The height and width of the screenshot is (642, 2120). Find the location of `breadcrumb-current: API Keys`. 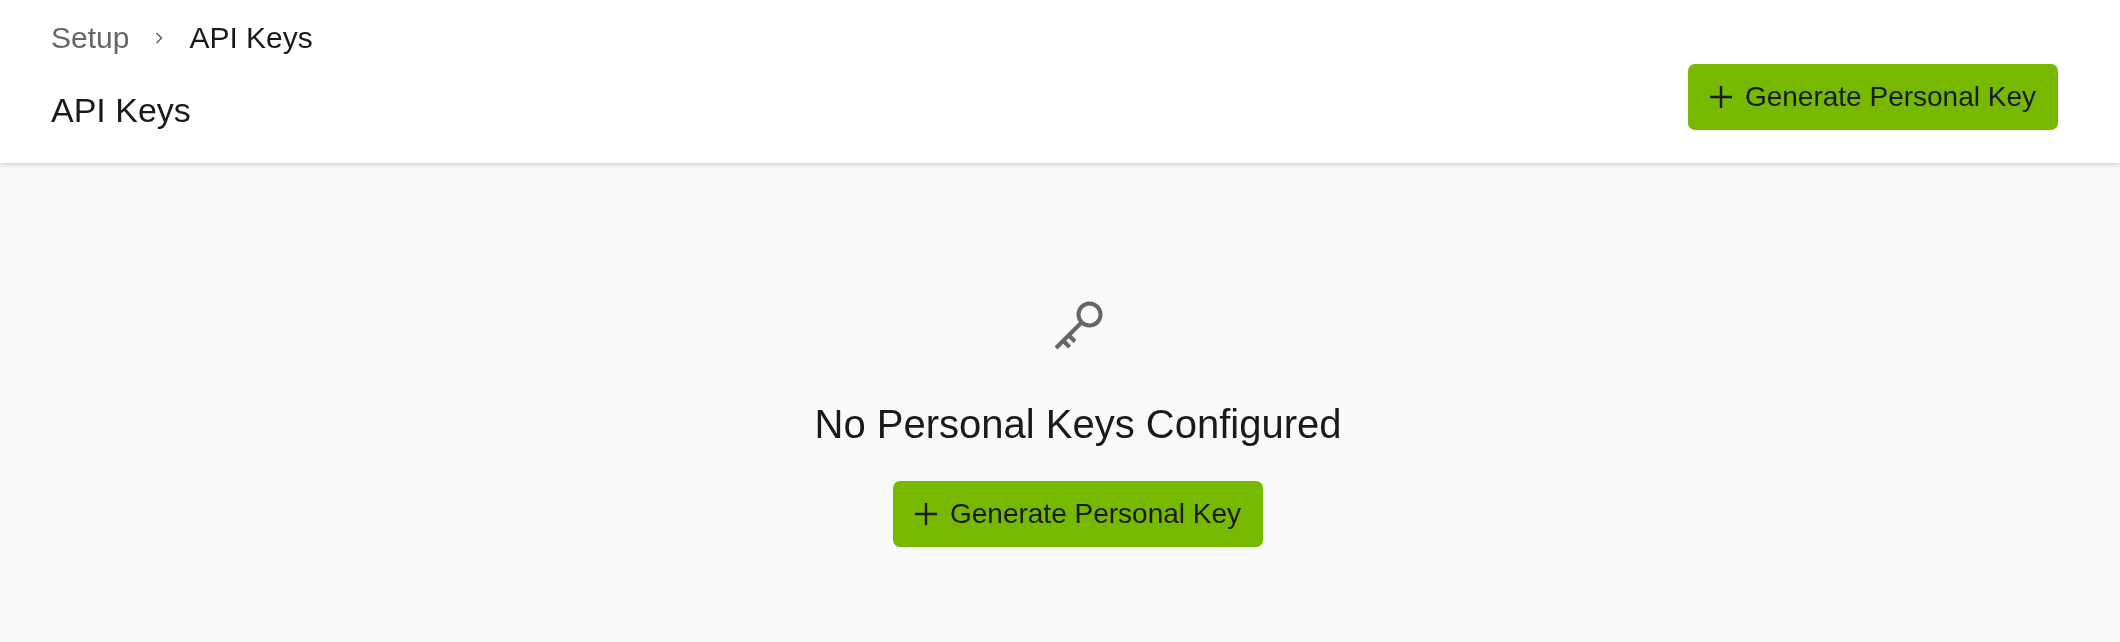

breadcrumb-current: API Keys is located at coordinates (251, 38).